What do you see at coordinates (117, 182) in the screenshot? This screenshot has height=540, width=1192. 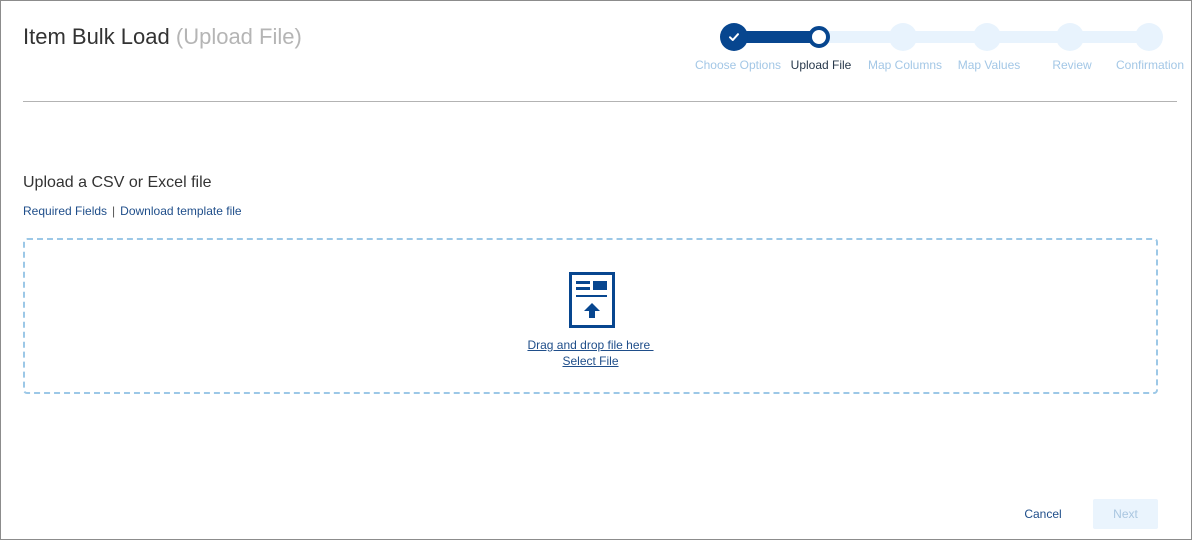 I see `upload-heading: Upload a CSV or Excel file` at bounding box center [117, 182].